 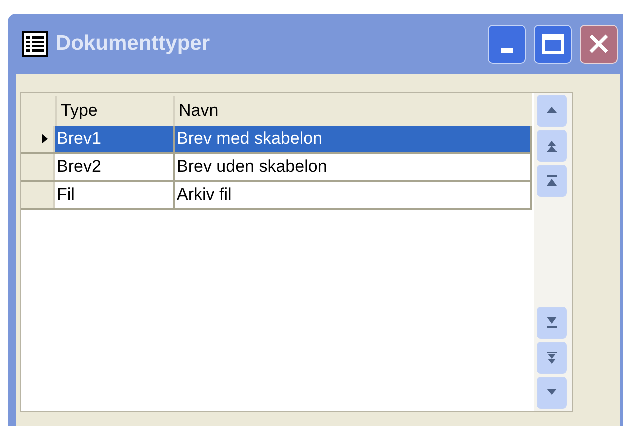 What do you see at coordinates (507, 44) in the screenshot?
I see `minimize-button` at bounding box center [507, 44].